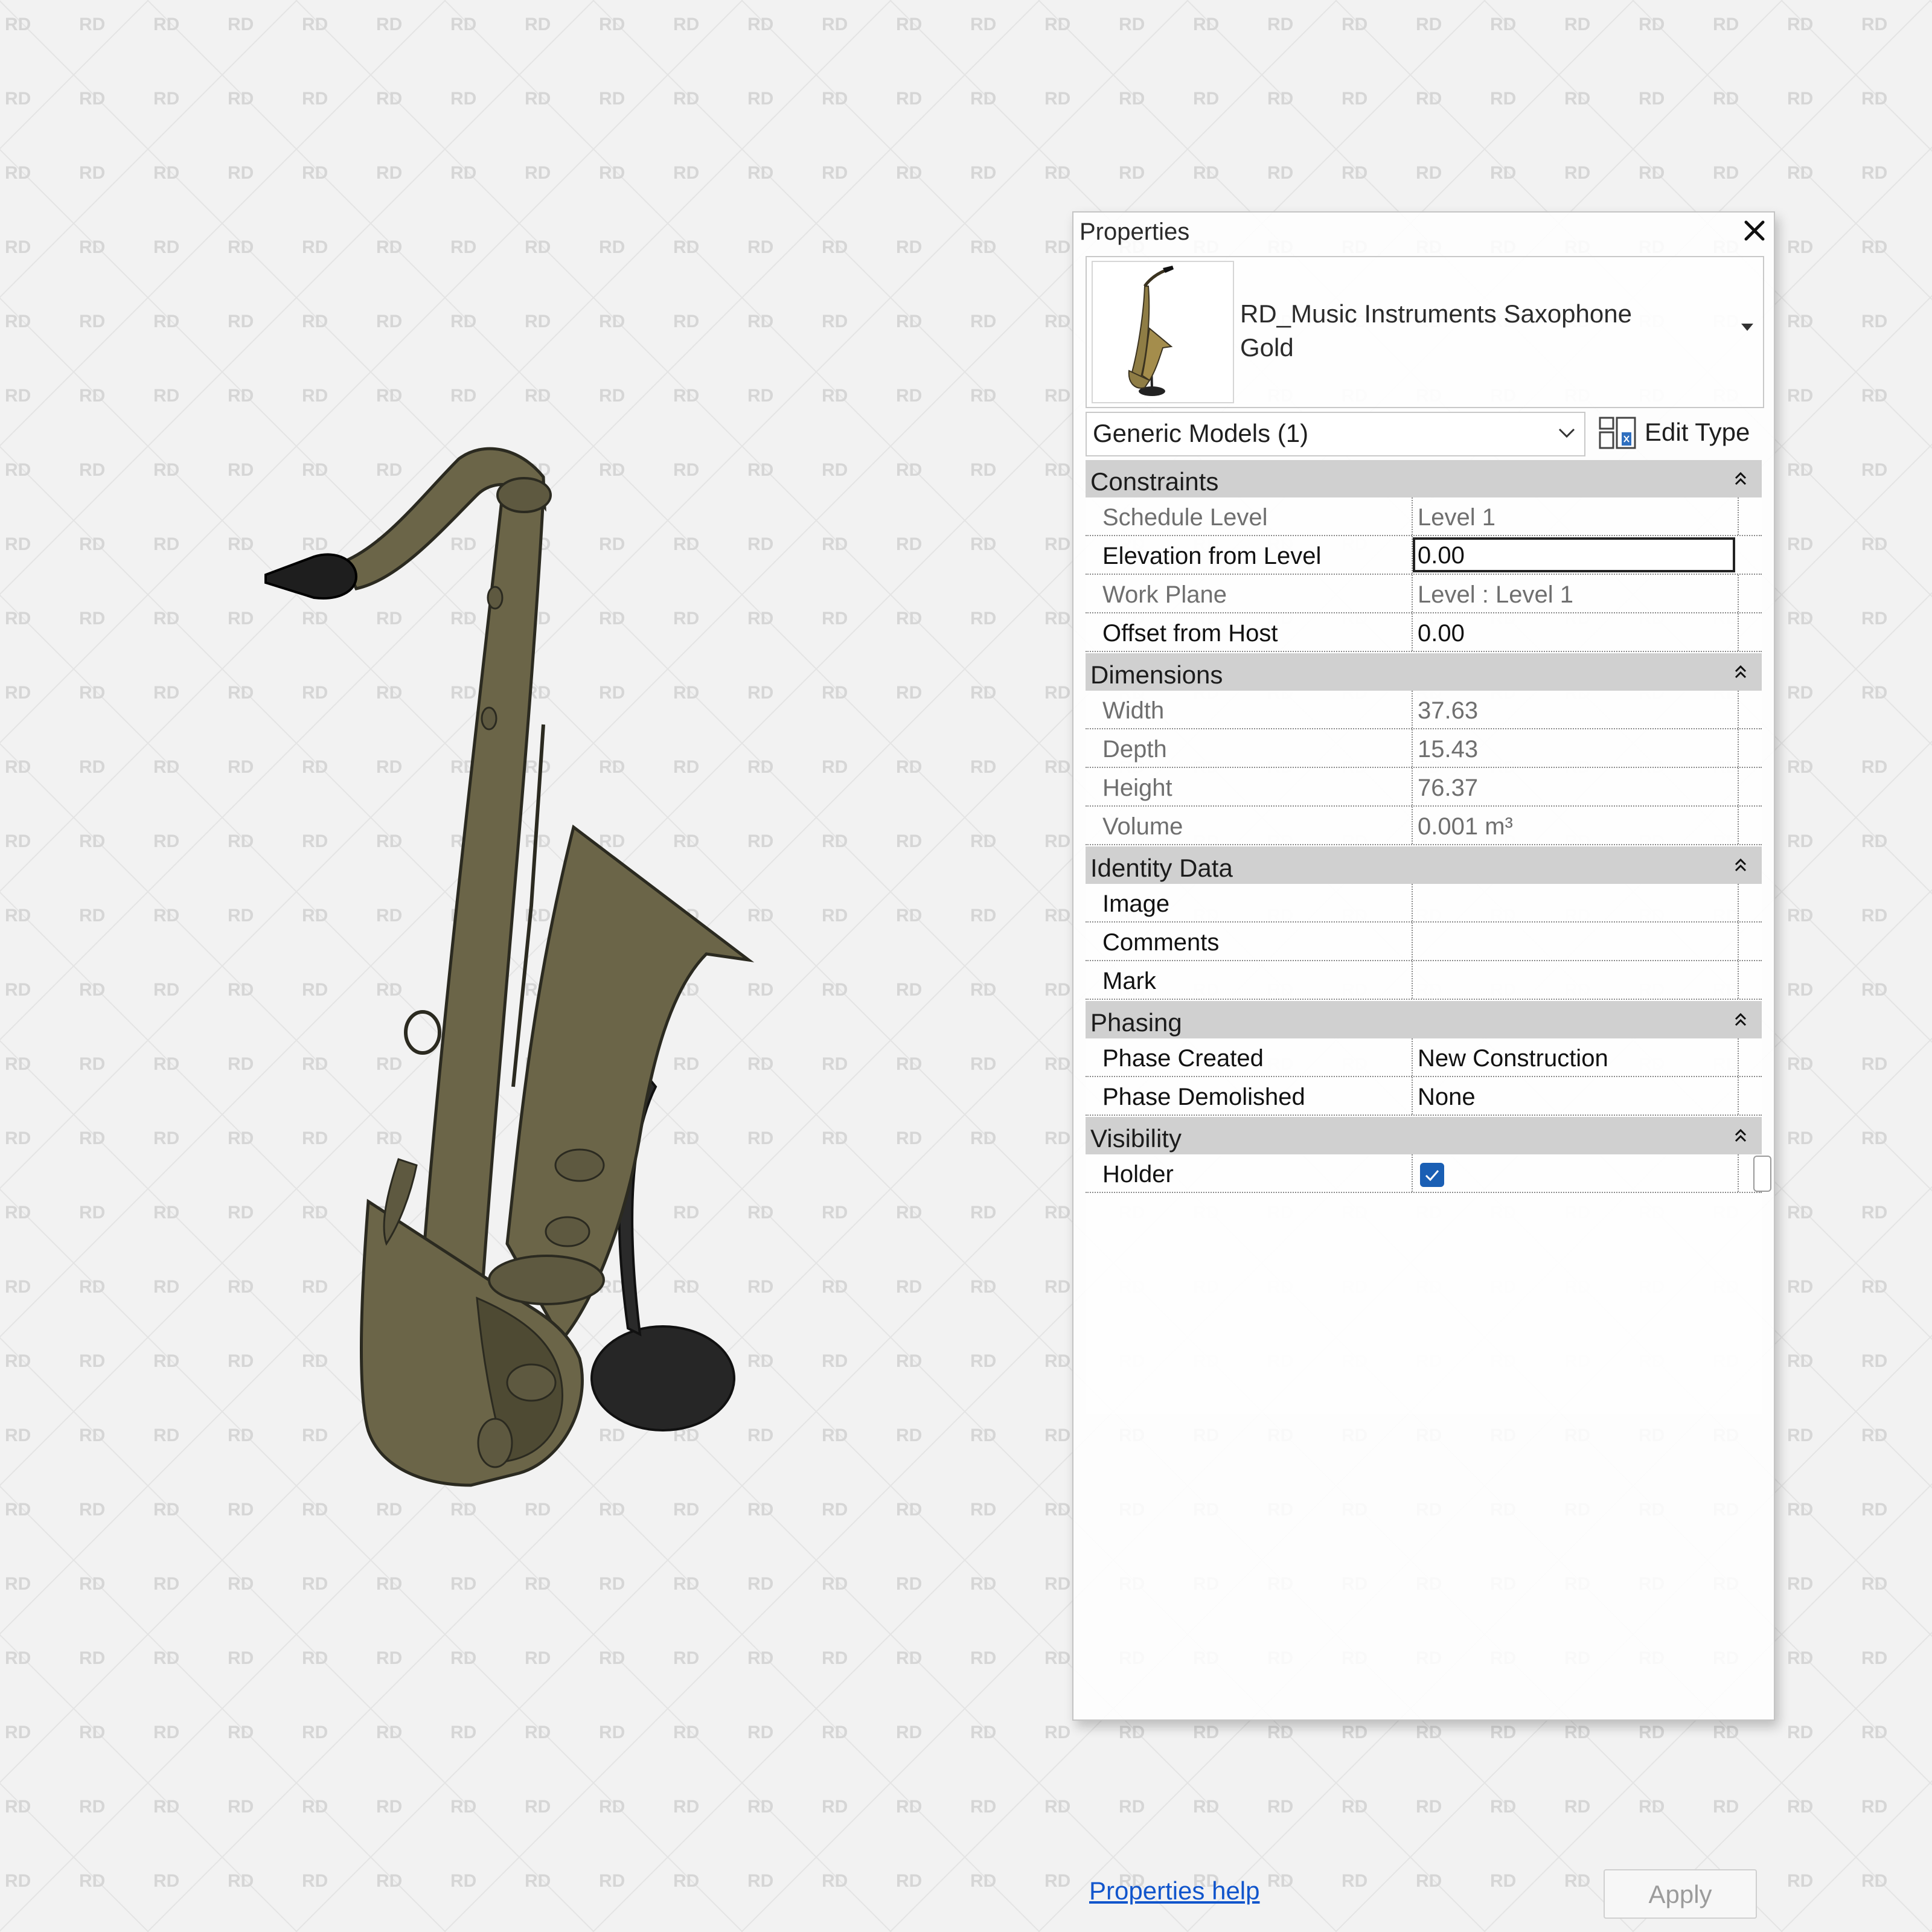  I want to click on property-row-comments: Comments, so click(1424, 942).